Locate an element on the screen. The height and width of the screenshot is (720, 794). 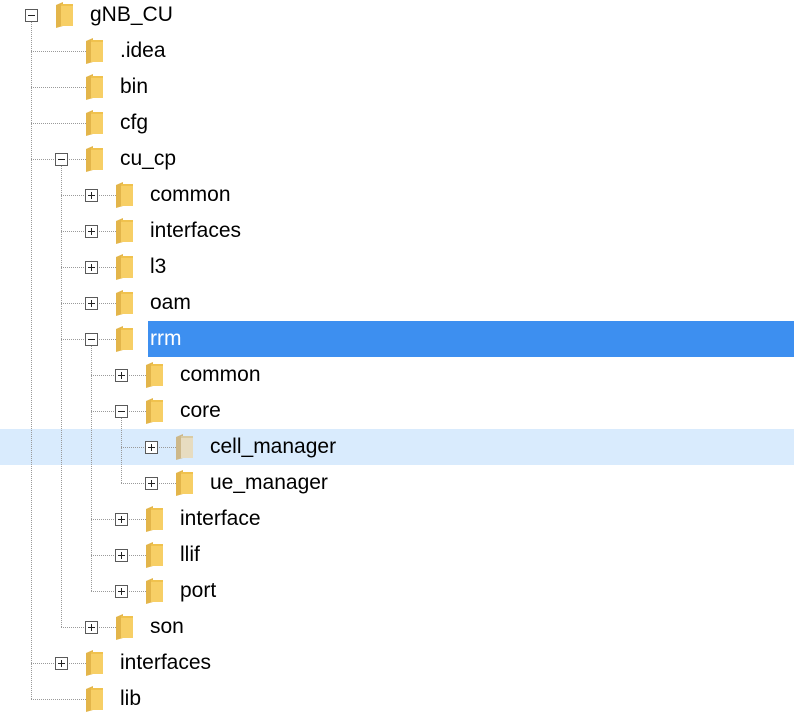
tree-node-label: bin is located at coordinates (134, 87).